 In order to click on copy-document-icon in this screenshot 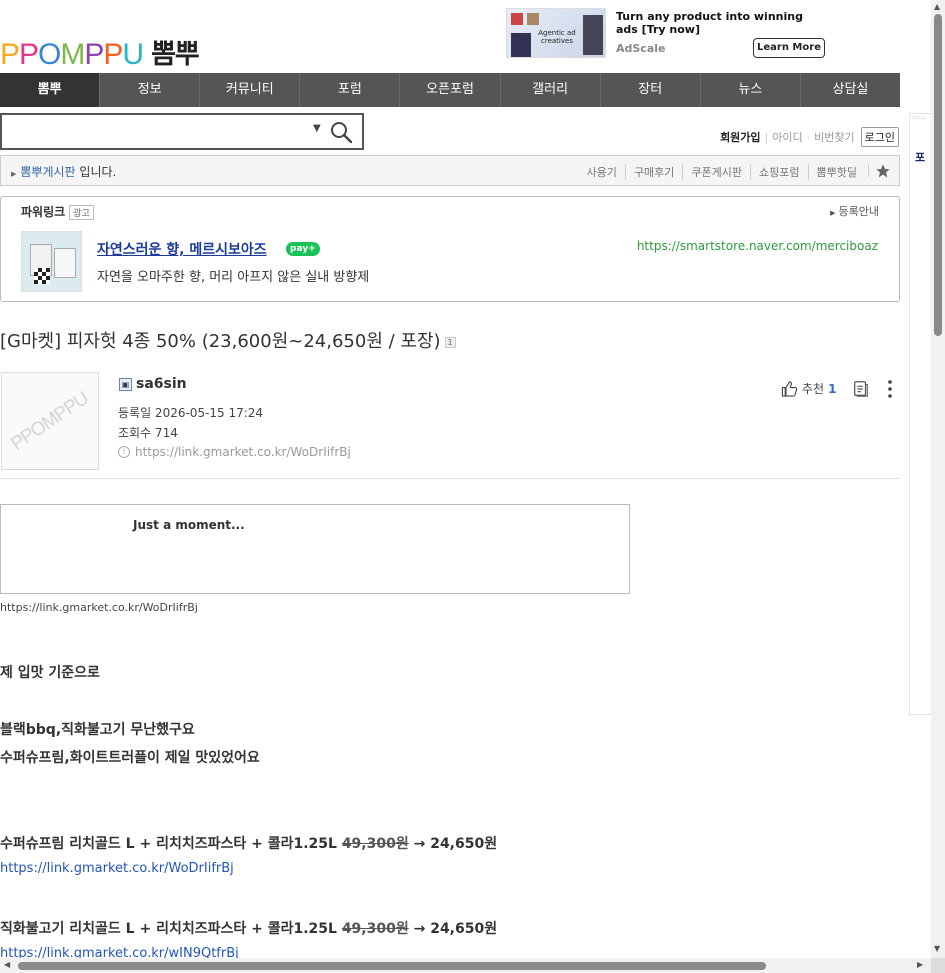, I will do `click(861, 389)`.